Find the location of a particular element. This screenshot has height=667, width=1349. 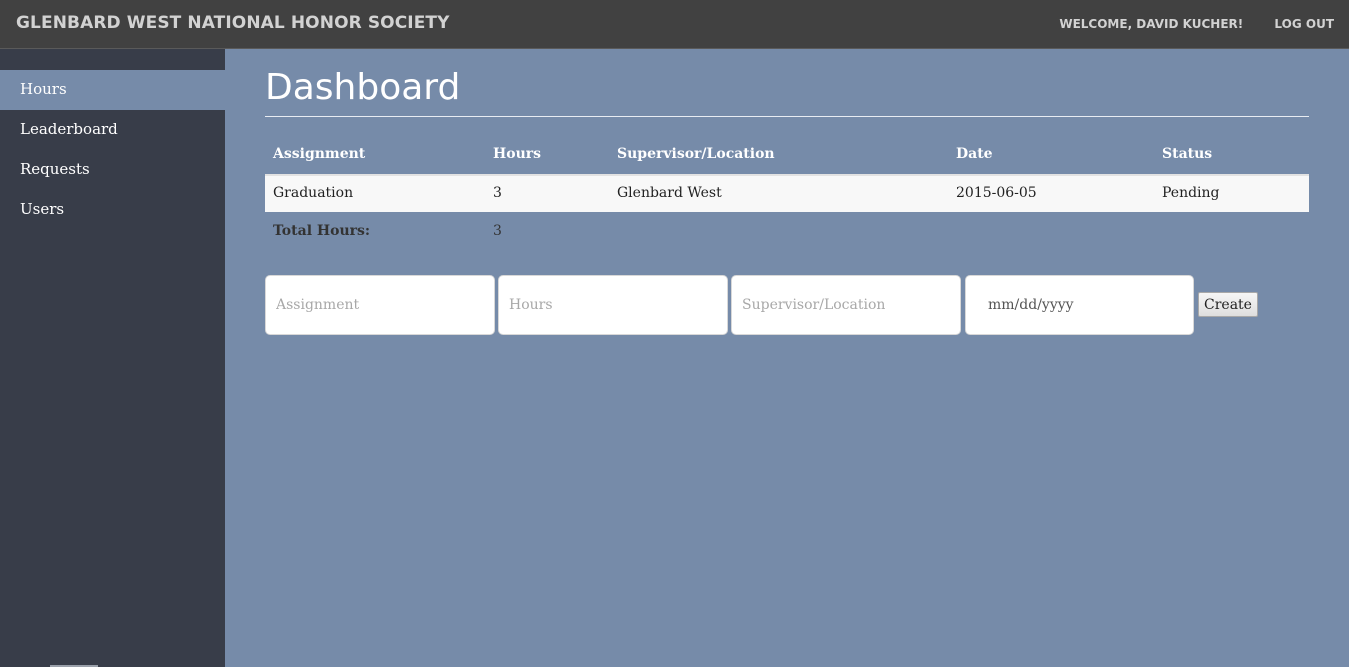

top-nav: WELCOME, DAVID KUCHER! LOG OUT is located at coordinates (1183, 24).